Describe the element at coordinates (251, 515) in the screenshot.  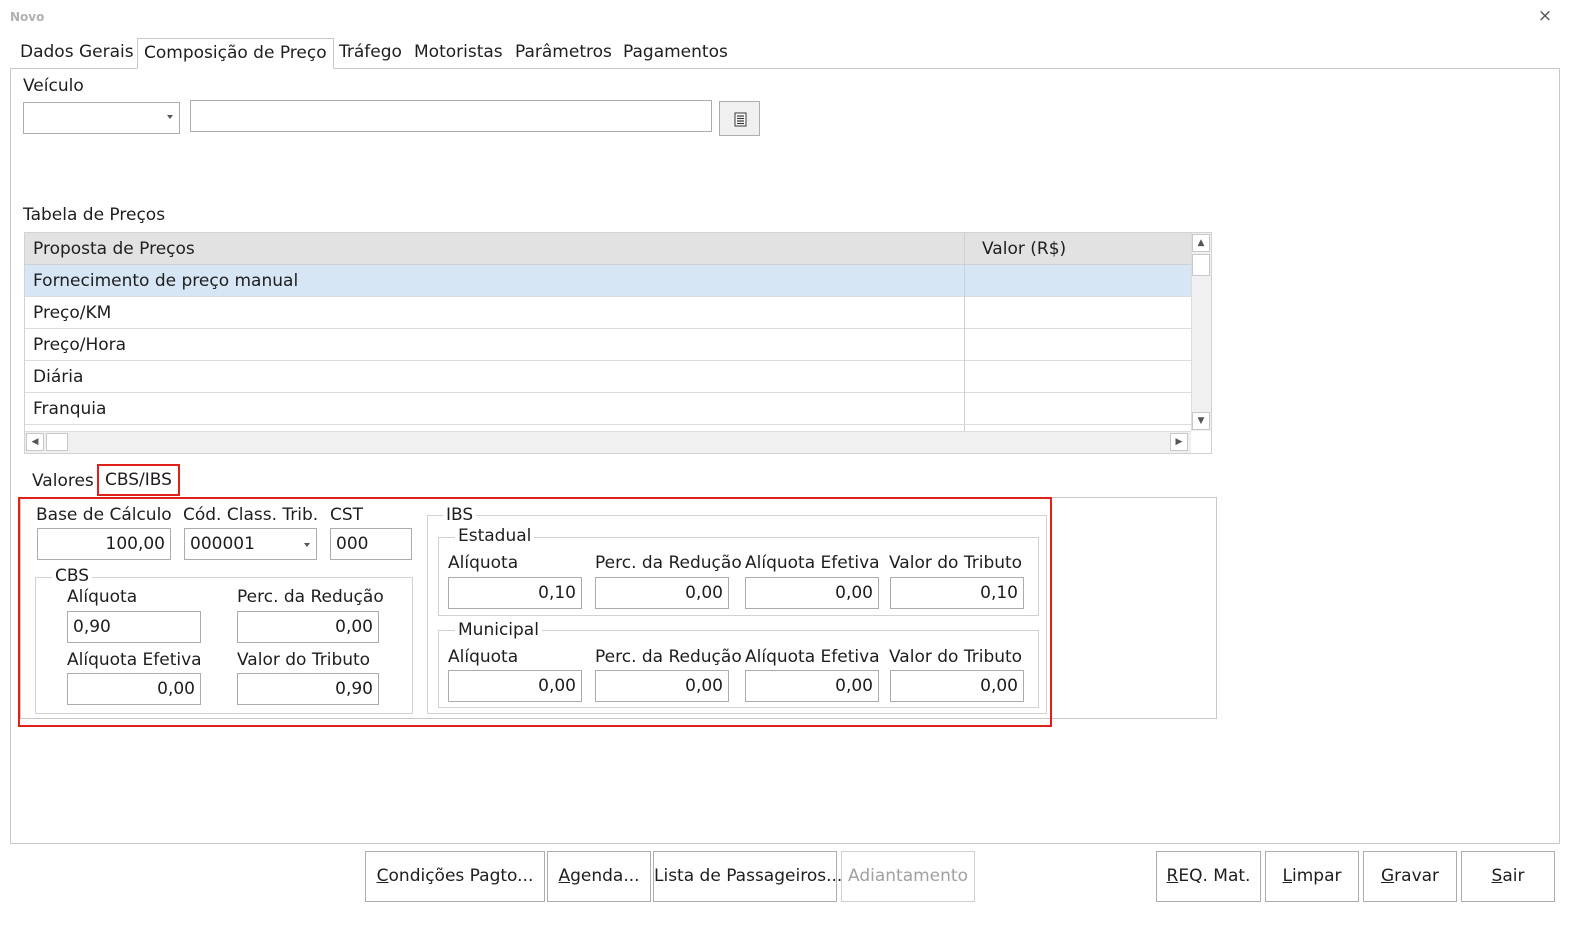
I see `cod-class-trib-label: Cód. Class. Trib.` at that location.